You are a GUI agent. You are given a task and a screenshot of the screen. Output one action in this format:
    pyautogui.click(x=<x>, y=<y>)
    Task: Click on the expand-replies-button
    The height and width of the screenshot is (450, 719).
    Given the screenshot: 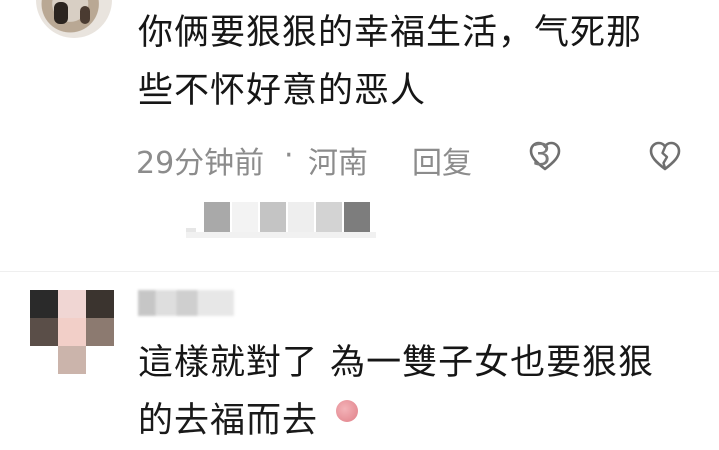 What is the action you would take?
    pyautogui.click(x=286, y=221)
    